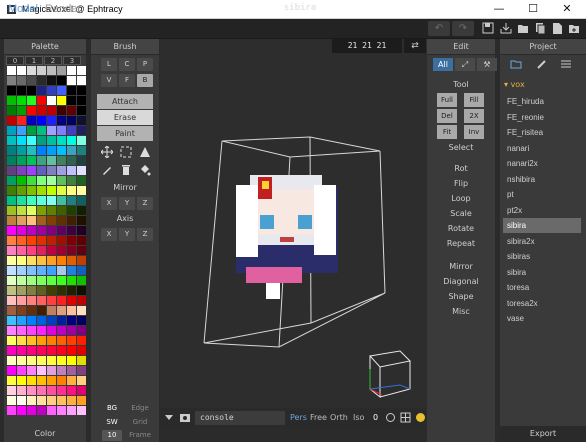 The height and width of the screenshot is (442, 586). Describe the element at coordinates (405, 417) in the screenshot. I see `grid-view-icon` at that location.